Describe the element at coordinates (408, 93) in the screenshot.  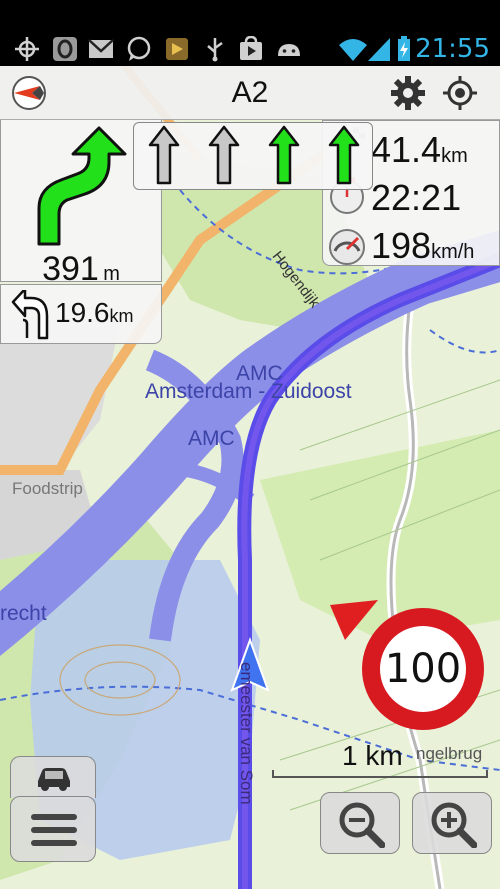
I see `gear-icon` at that location.